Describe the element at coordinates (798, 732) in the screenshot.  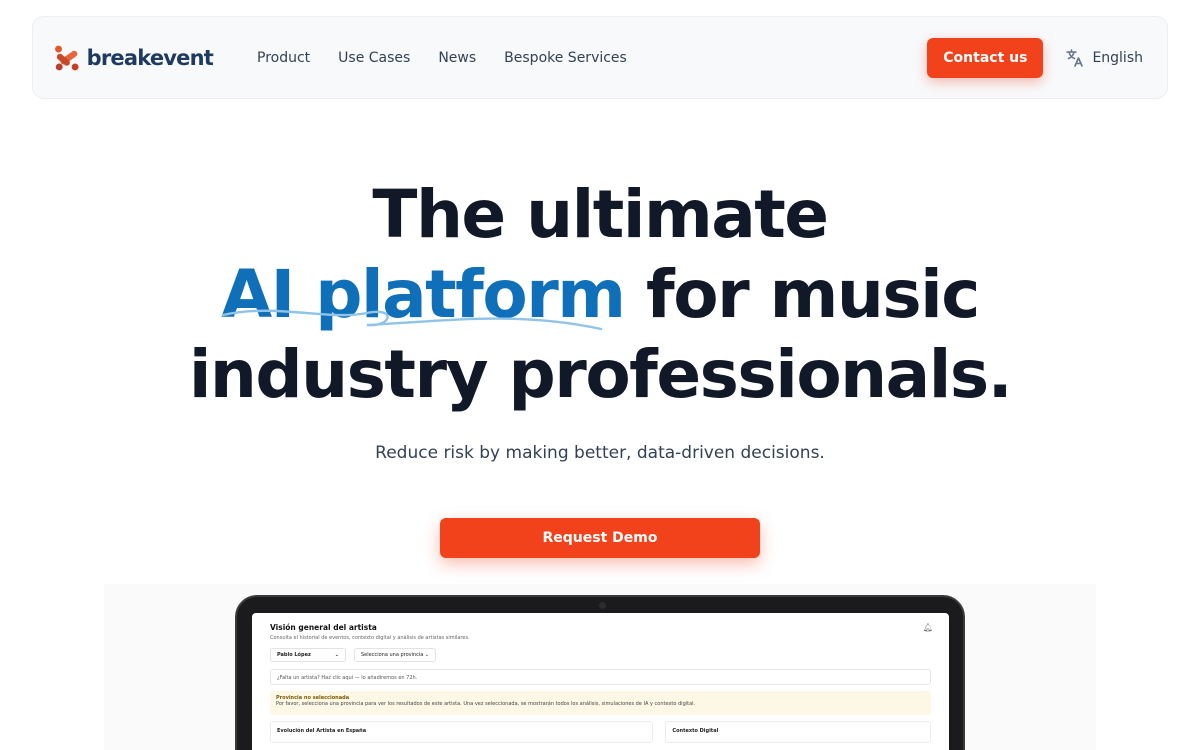
I see `digital-context-card: Contexto Digital` at that location.